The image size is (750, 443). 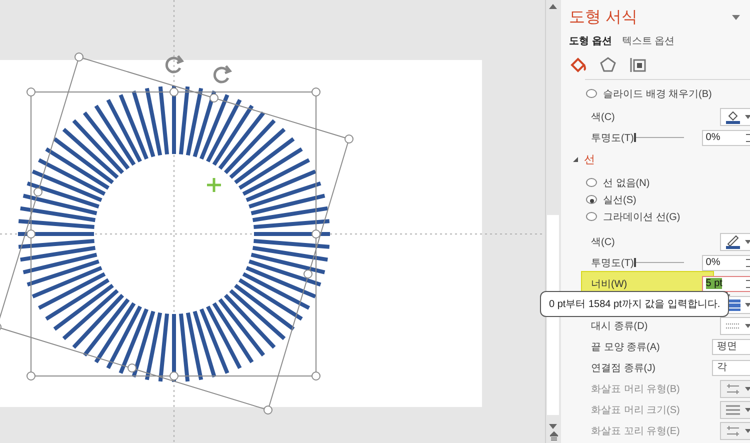 I want to click on field-label: 화살표 꼬리 유형(E), so click(x=635, y=431).